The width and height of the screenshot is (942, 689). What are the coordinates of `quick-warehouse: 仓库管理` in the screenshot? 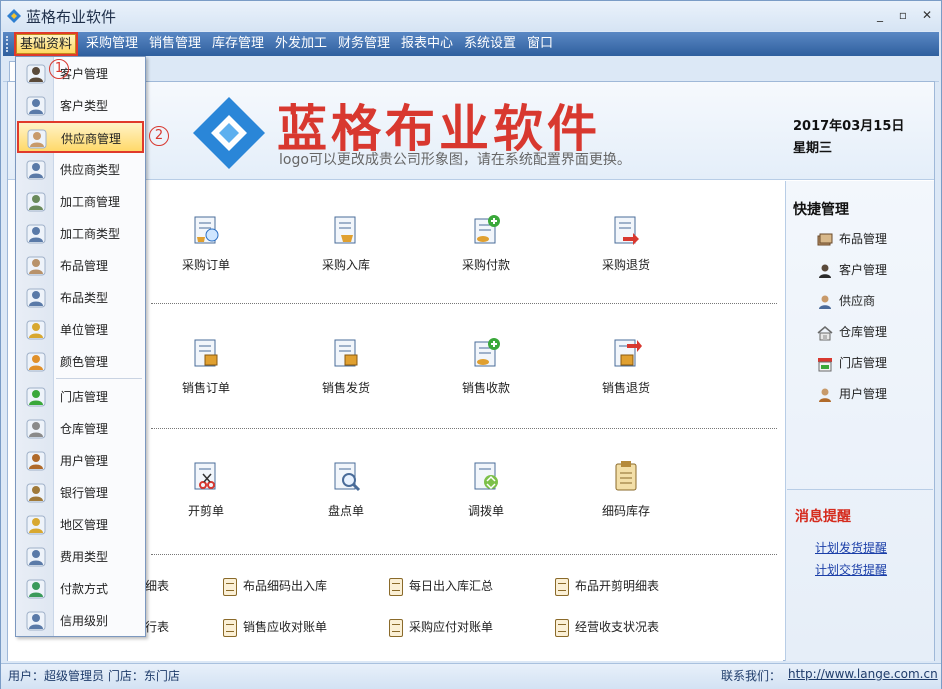 It's located at (852, 332).